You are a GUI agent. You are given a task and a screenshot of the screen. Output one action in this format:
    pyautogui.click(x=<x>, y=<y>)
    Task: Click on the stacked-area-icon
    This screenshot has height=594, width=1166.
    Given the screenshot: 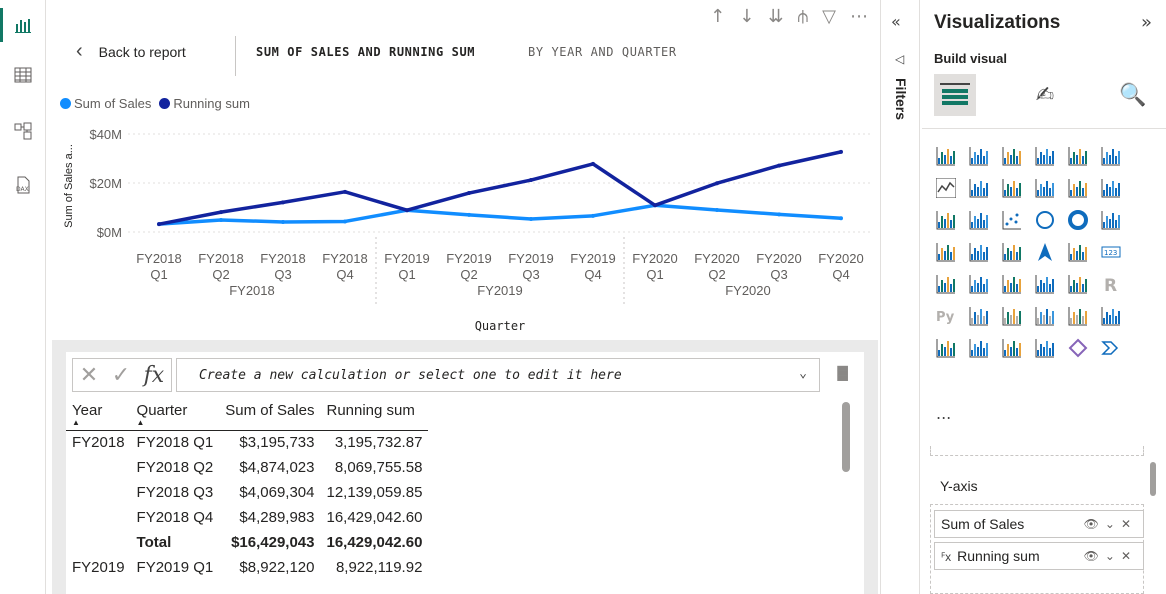 What is the action you would take?
    pyautogui.click(x=1012, y=188)
    